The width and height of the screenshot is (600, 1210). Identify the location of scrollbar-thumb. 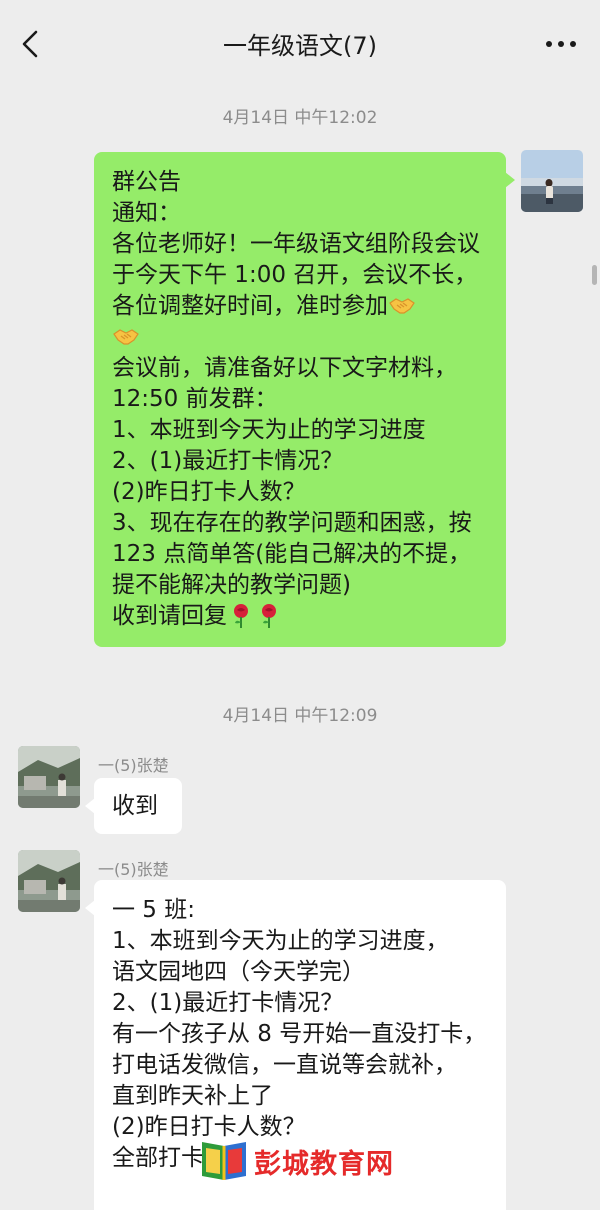
(594, 275).